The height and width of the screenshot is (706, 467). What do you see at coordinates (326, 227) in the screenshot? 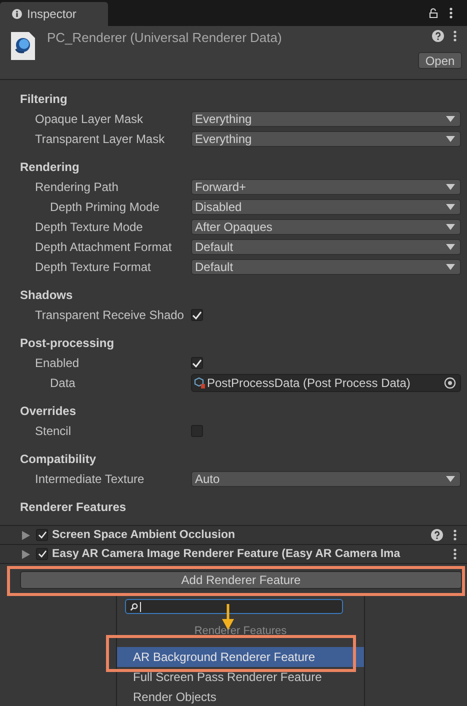
I see `dropdown: After Opaques` at bounding box center [326, 227].